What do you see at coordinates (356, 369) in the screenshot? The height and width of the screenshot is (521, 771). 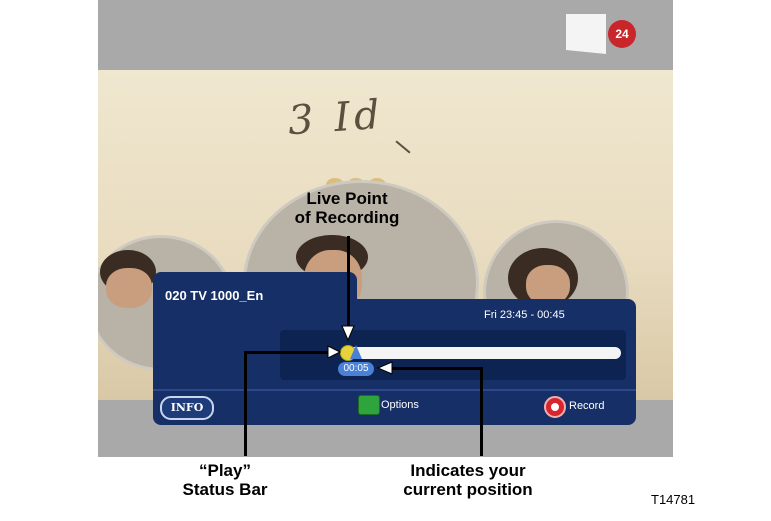 I see `current-position-time: 00:05` at bounding box center [356, 369].